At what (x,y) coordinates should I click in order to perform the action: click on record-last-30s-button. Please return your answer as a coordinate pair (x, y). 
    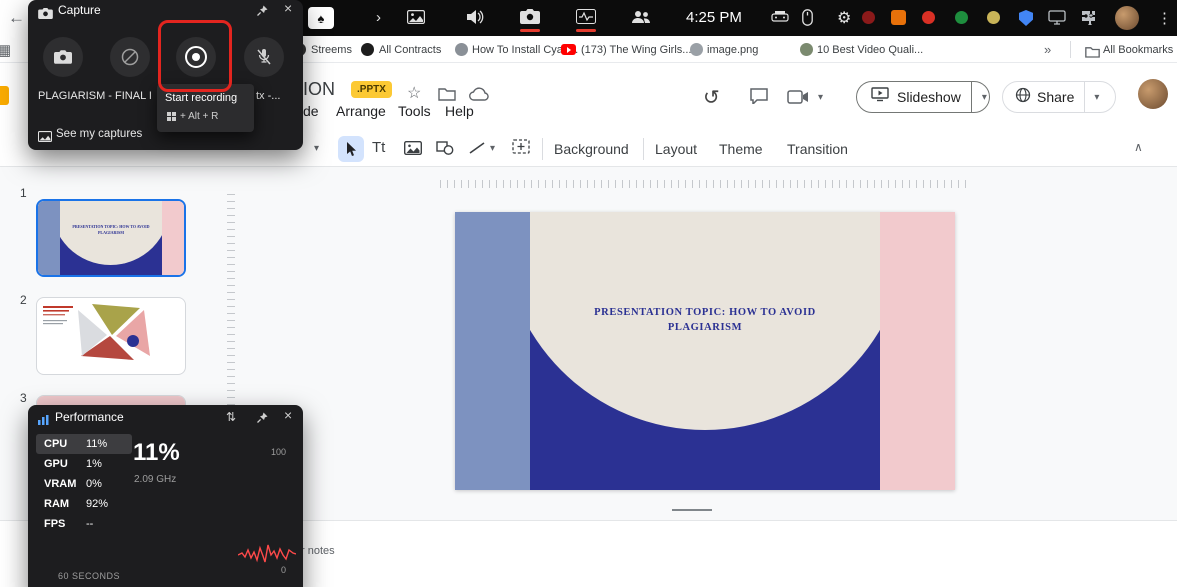
    Looking at the image, I should click on (130, 57).